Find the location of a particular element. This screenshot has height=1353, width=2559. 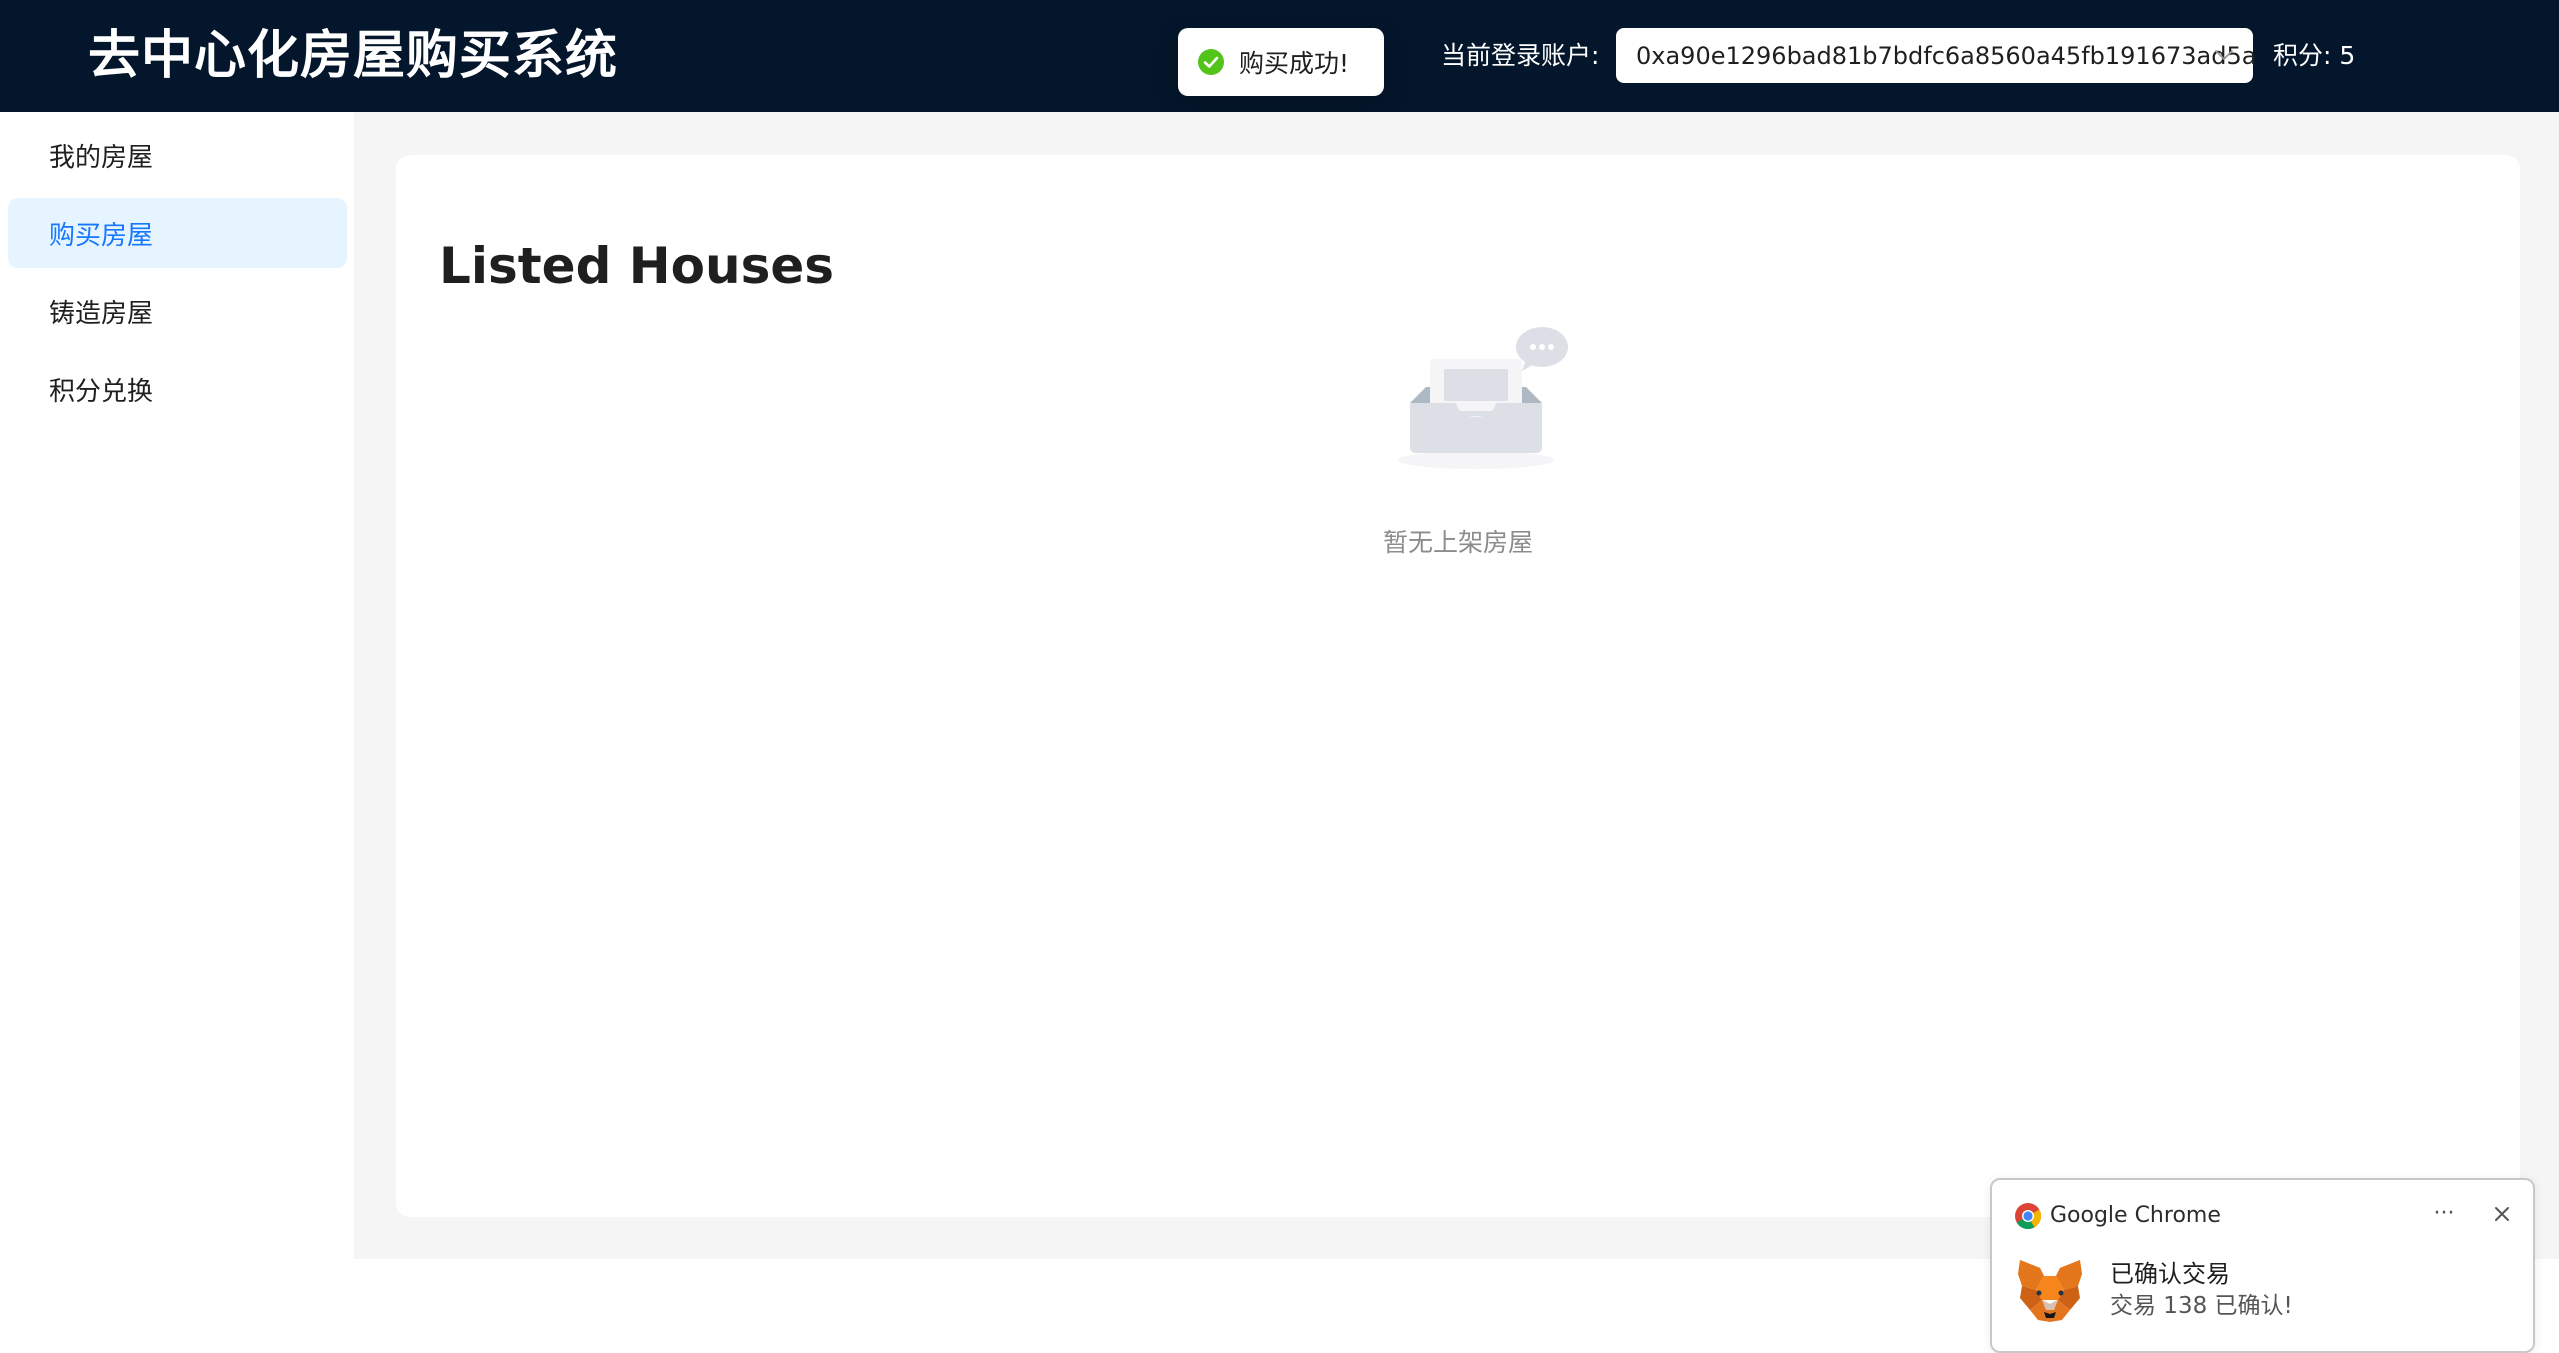

app-title: 去中心化房屋购买系统 is located at coordinates (353, 56).